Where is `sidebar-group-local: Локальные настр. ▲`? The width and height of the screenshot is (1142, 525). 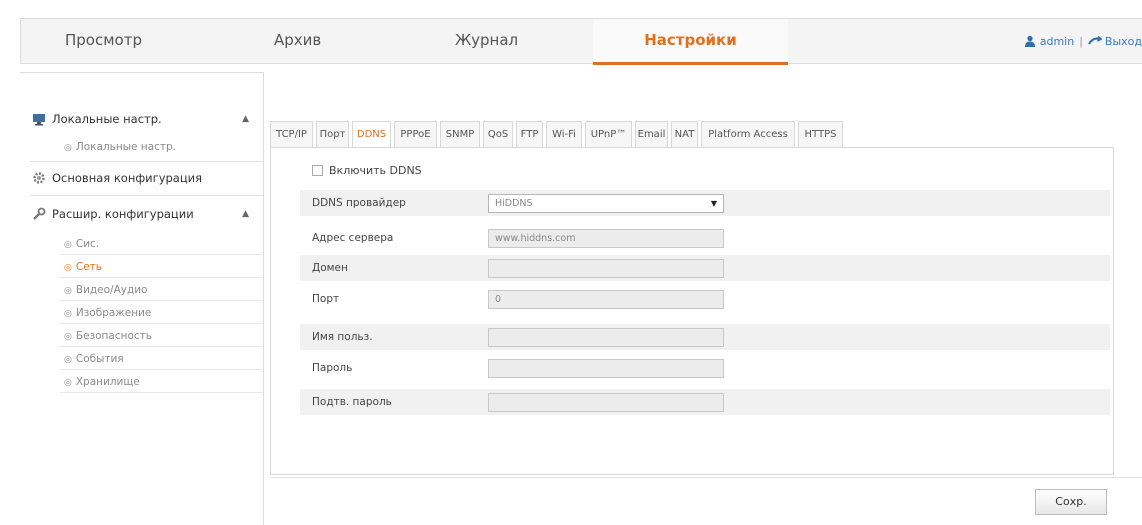 sidebar-group-local: Локальные настр. ▲ is located at coordinates (141, 119).